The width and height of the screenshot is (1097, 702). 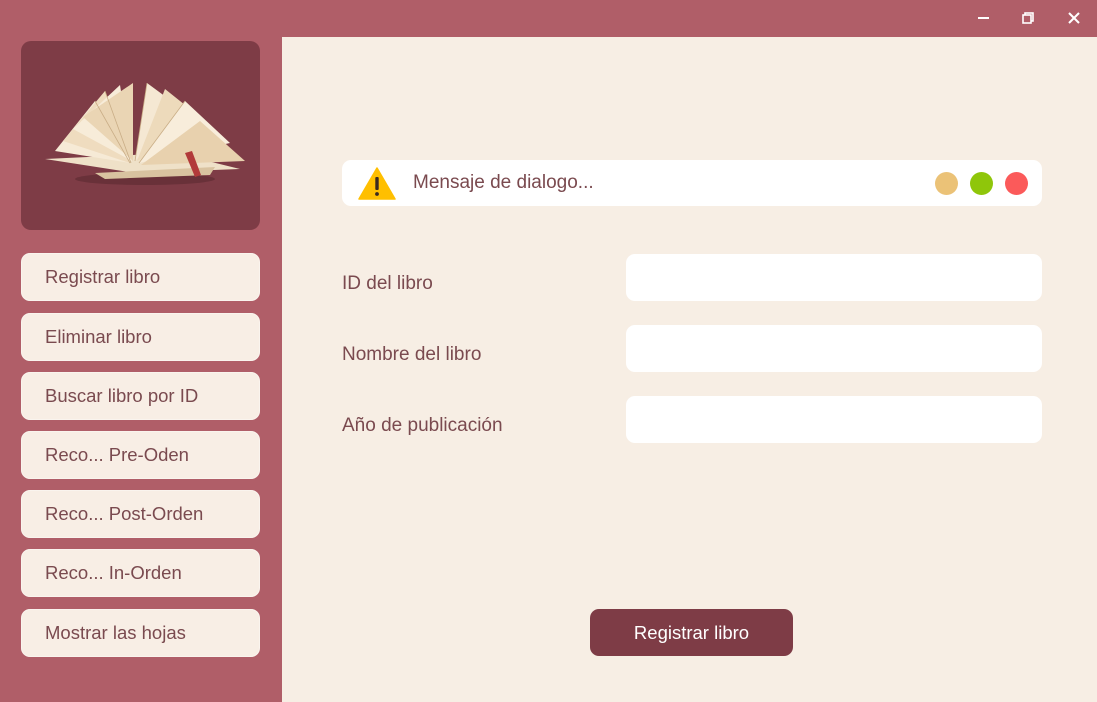 I want to click on anio-input, so click(x=834, y=419).